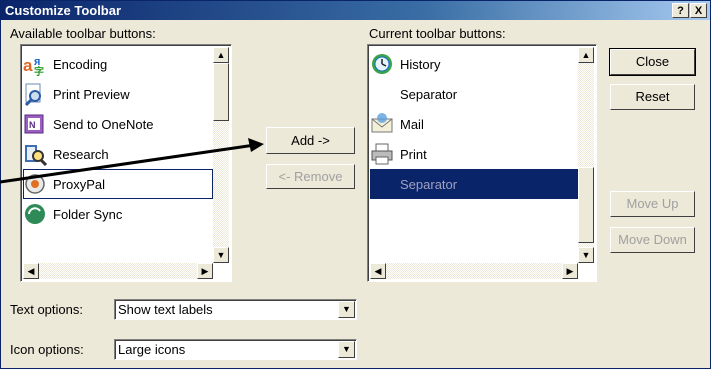 The image size is (711, 369). I want to click on annotation-arrow, so click(132, 161).